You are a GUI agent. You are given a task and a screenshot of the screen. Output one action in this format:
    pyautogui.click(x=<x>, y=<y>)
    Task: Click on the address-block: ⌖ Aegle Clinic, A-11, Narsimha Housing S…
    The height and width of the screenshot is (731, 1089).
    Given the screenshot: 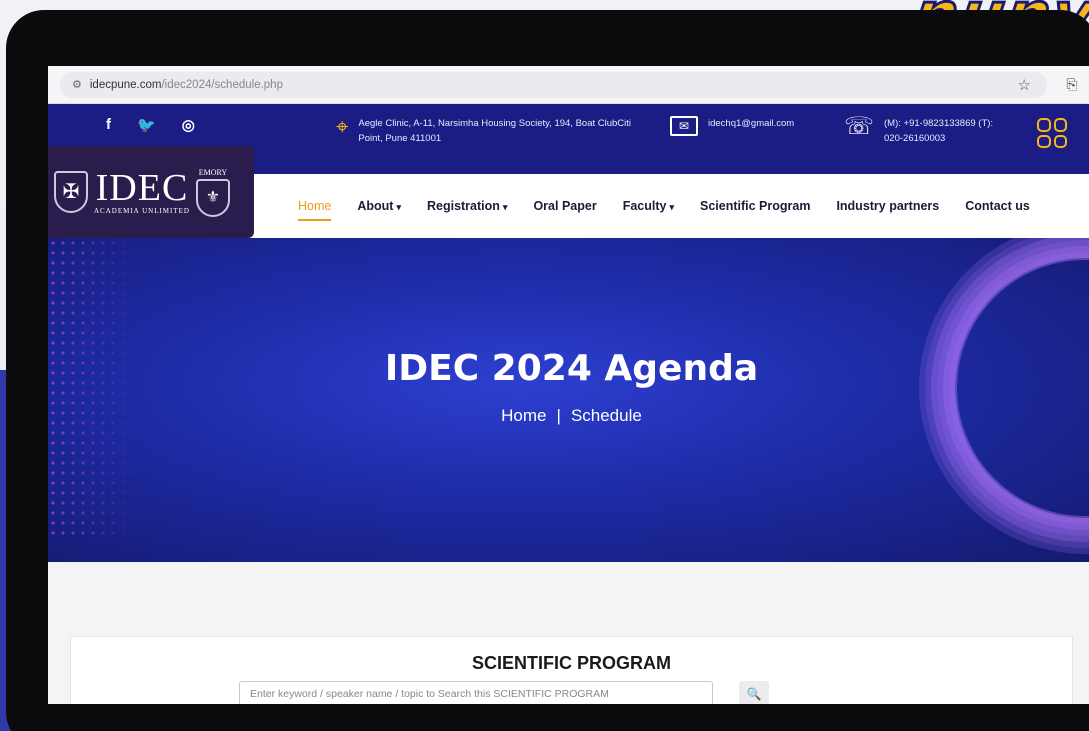 What is the action you would take?
    pyautogui.click(x=491, y=131)
    